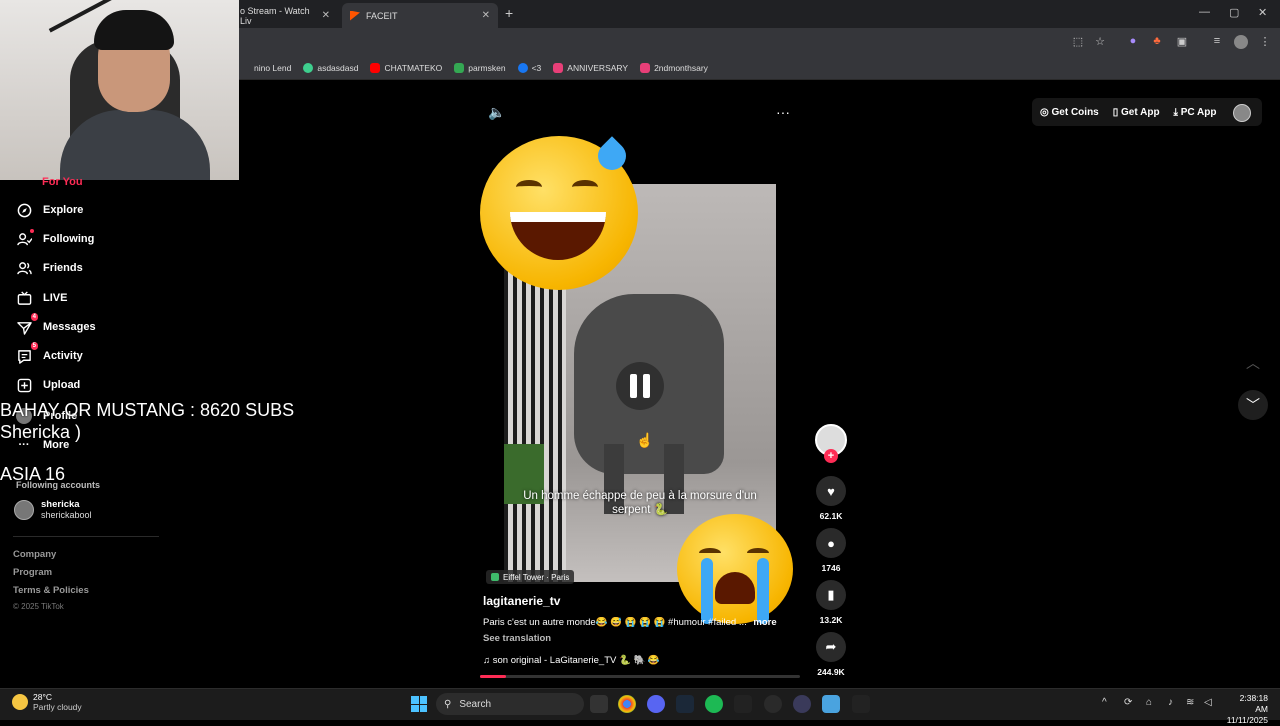  Describe the element at coordinates (355, 15) in the screenshot. I see `faceit-icon` at that location.